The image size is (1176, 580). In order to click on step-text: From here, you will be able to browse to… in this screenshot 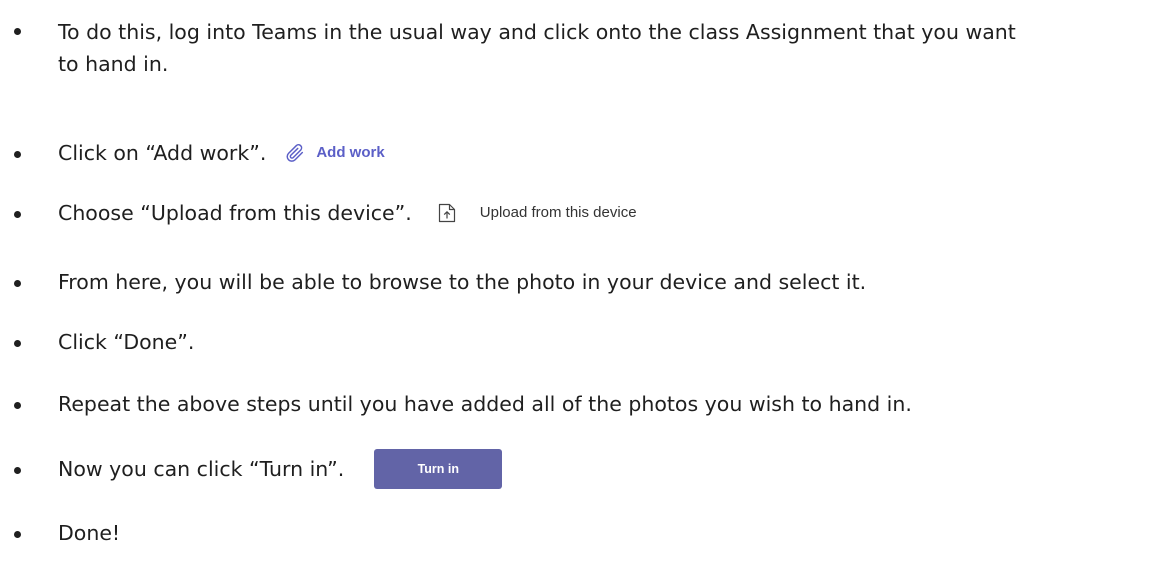, I will do `click(462, 282)`.